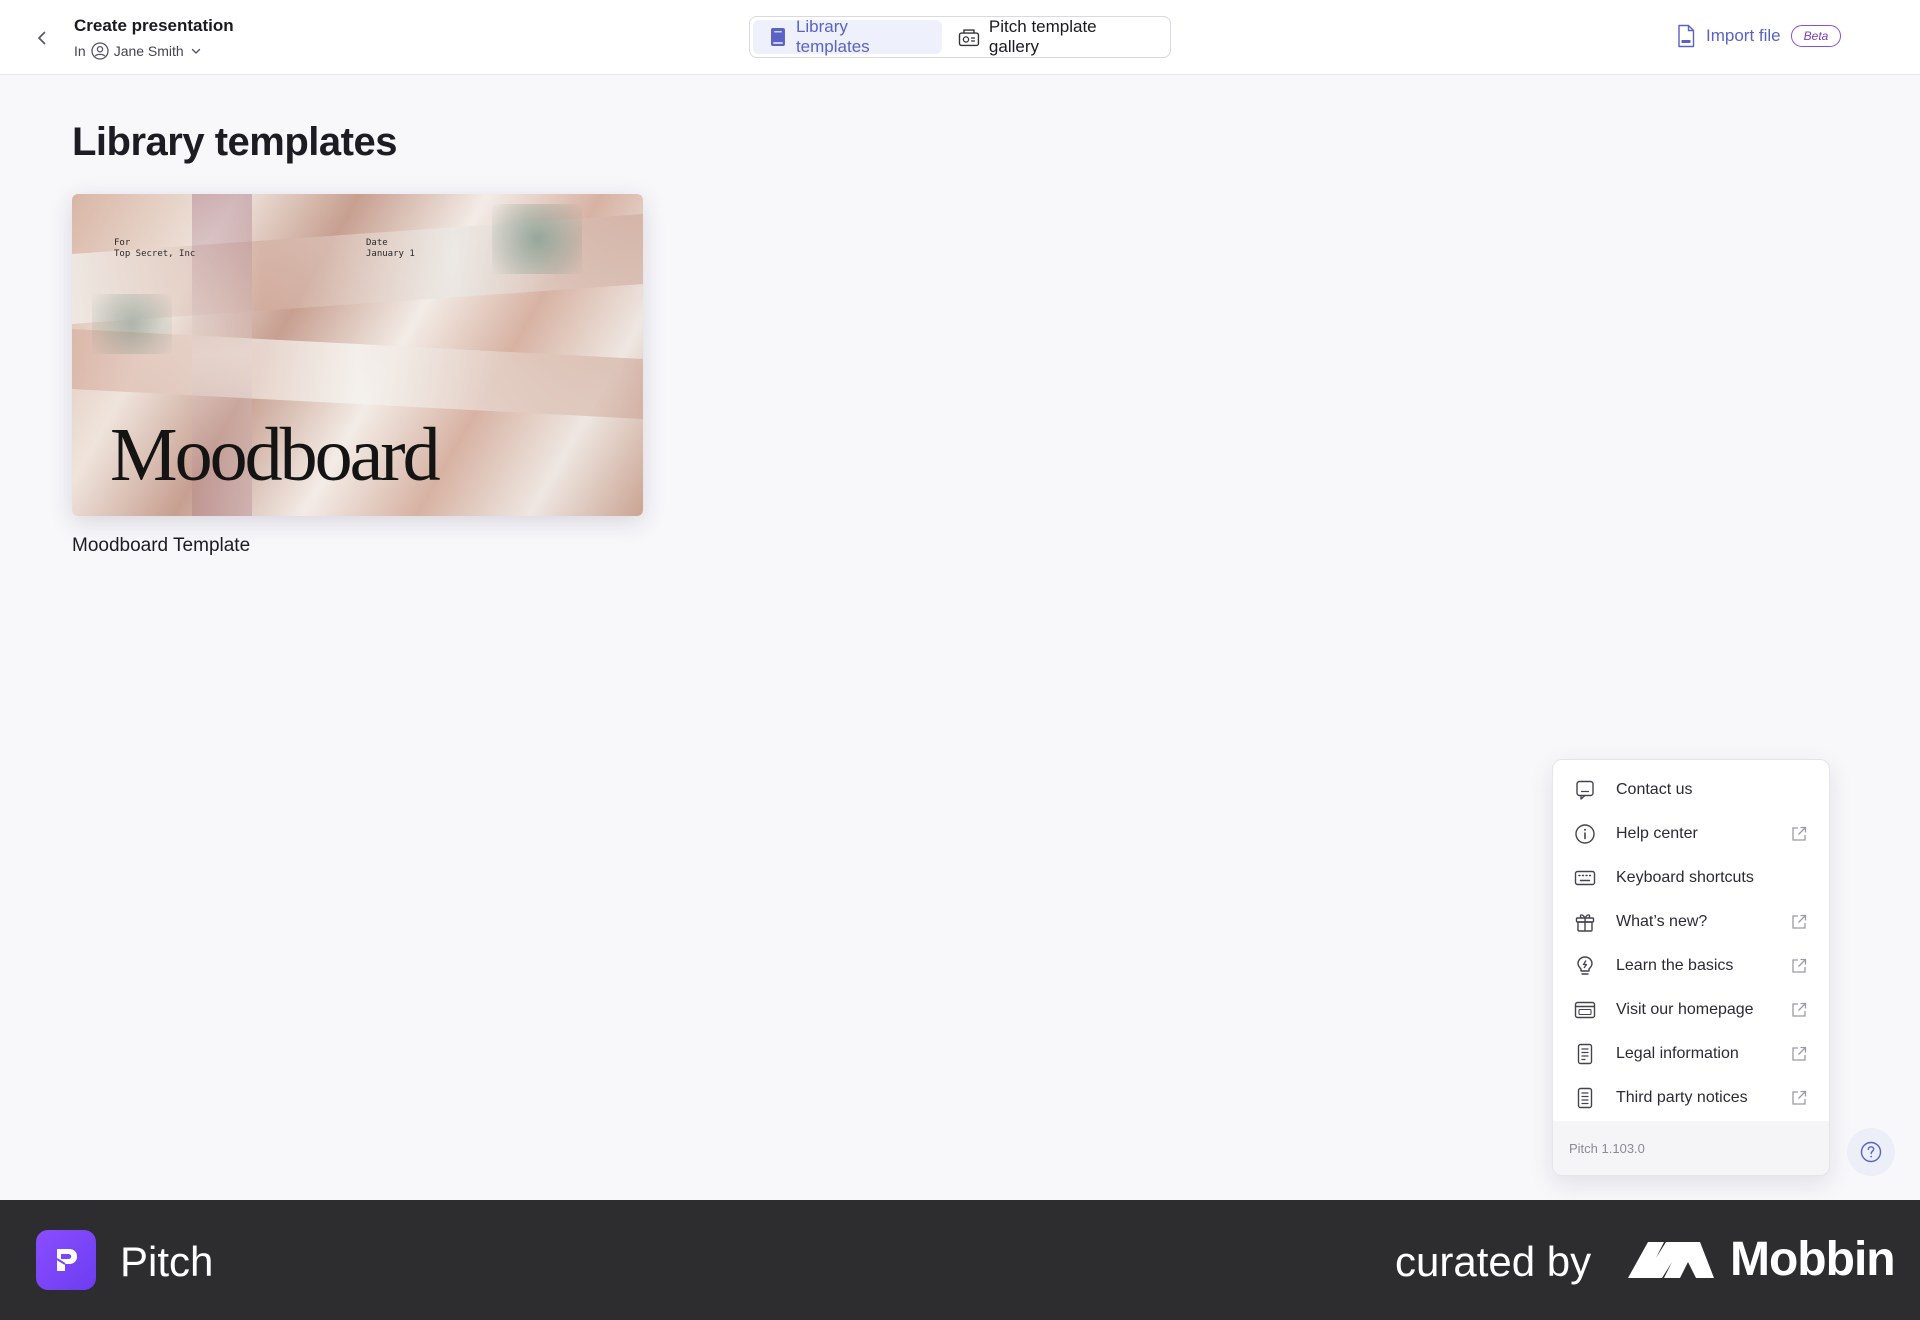 Image resolution: width=1920 pixels, height=1320 pixels. What do you see at coordinates (275, 455) in the screenshot?
I see `preview-title-word: Moodboard` at bounding box center [275, 455].